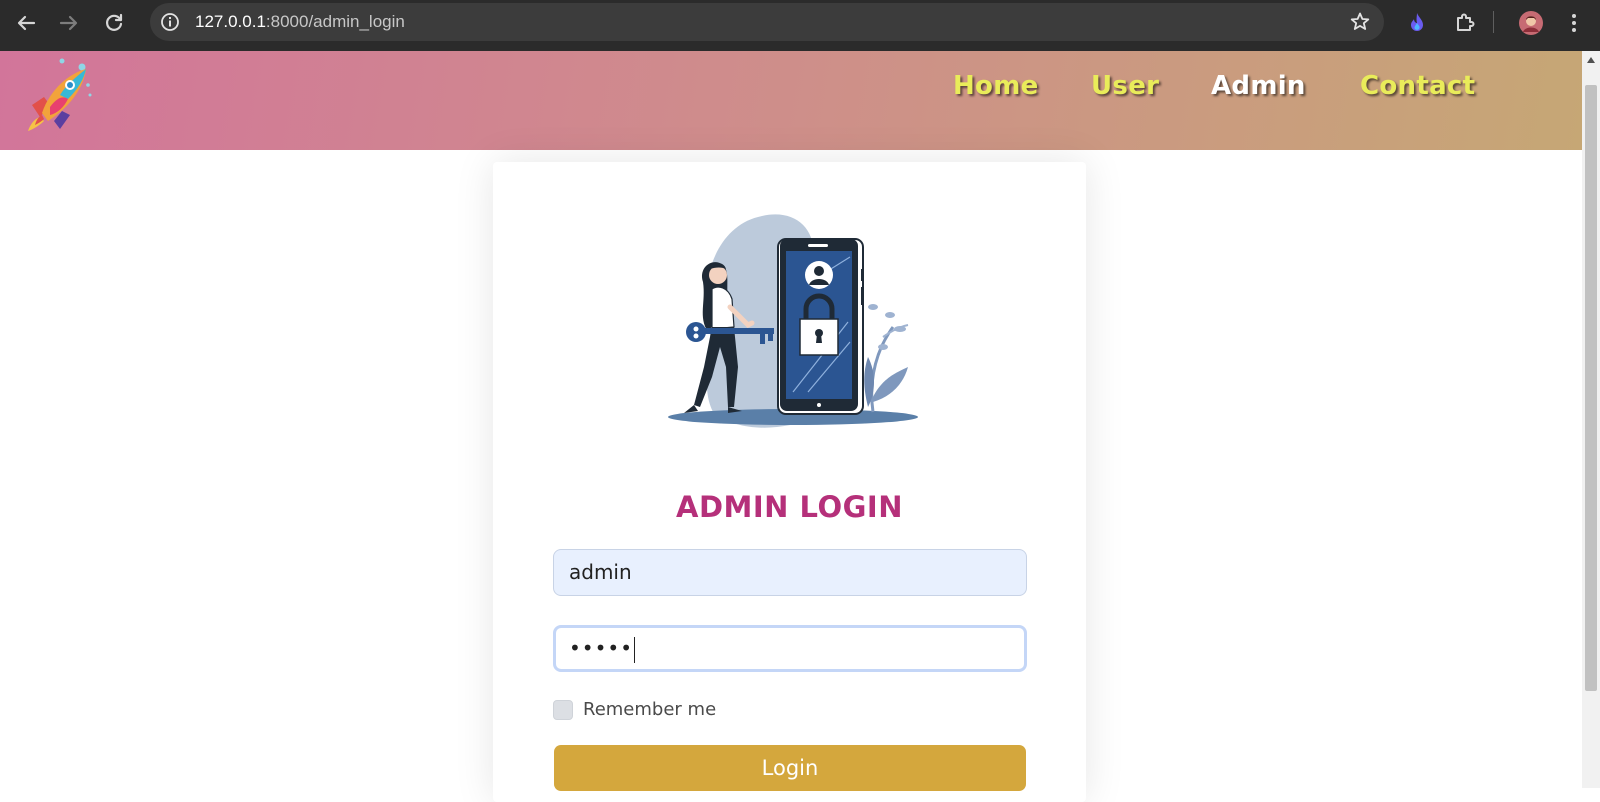  I want to click on page-title: ADMIN LOGIN, so click(789, 507).